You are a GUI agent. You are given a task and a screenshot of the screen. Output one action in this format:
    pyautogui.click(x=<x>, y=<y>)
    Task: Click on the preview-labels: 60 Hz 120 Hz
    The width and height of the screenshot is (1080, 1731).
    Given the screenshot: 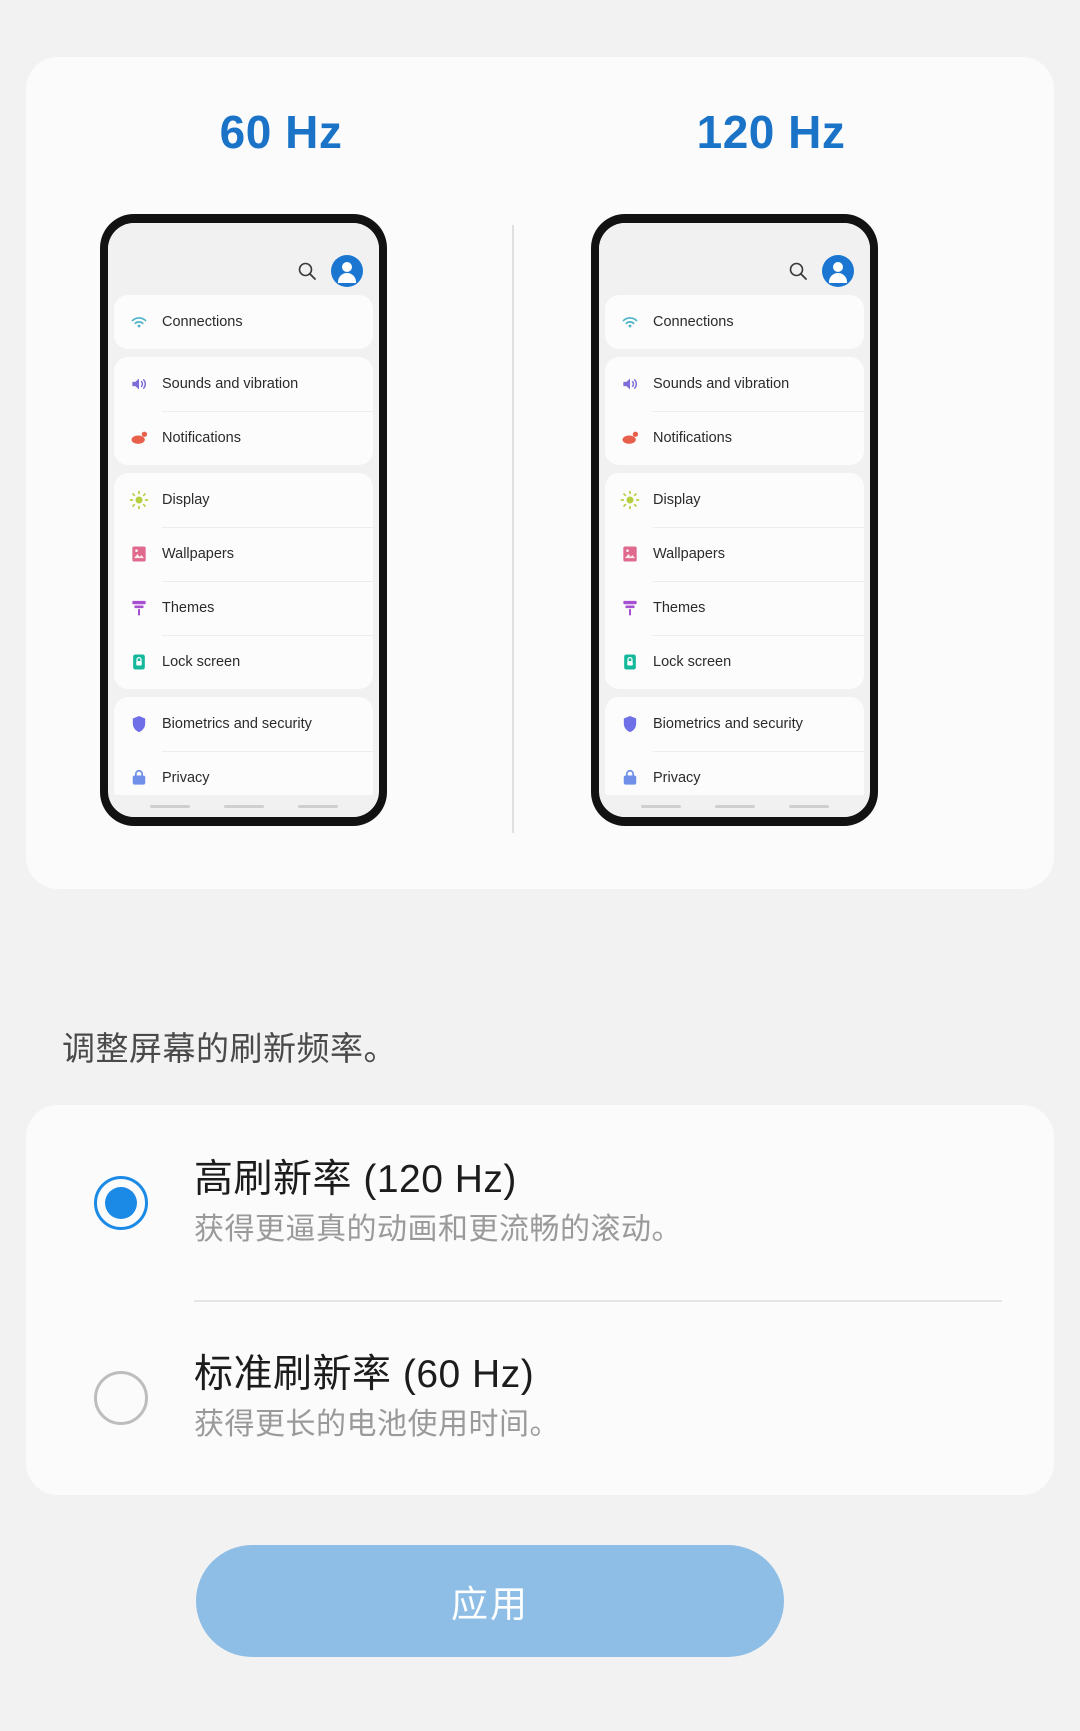 What is the action you would take?
    pyautogui.click(x=540, y=140)
    